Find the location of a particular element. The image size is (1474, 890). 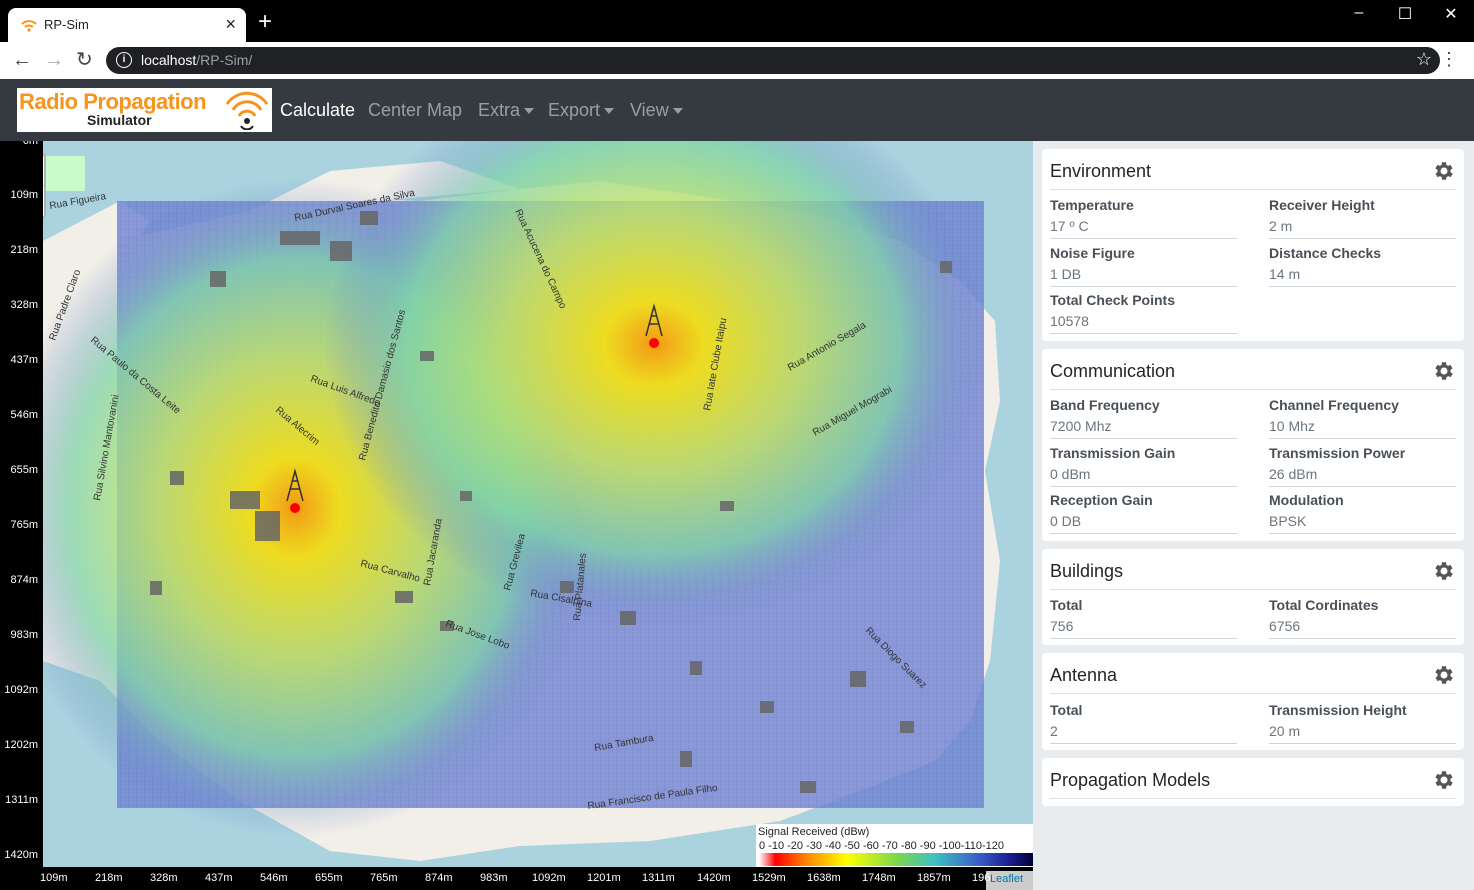

field-value: 14 m is located at coordinates (1362, 276).